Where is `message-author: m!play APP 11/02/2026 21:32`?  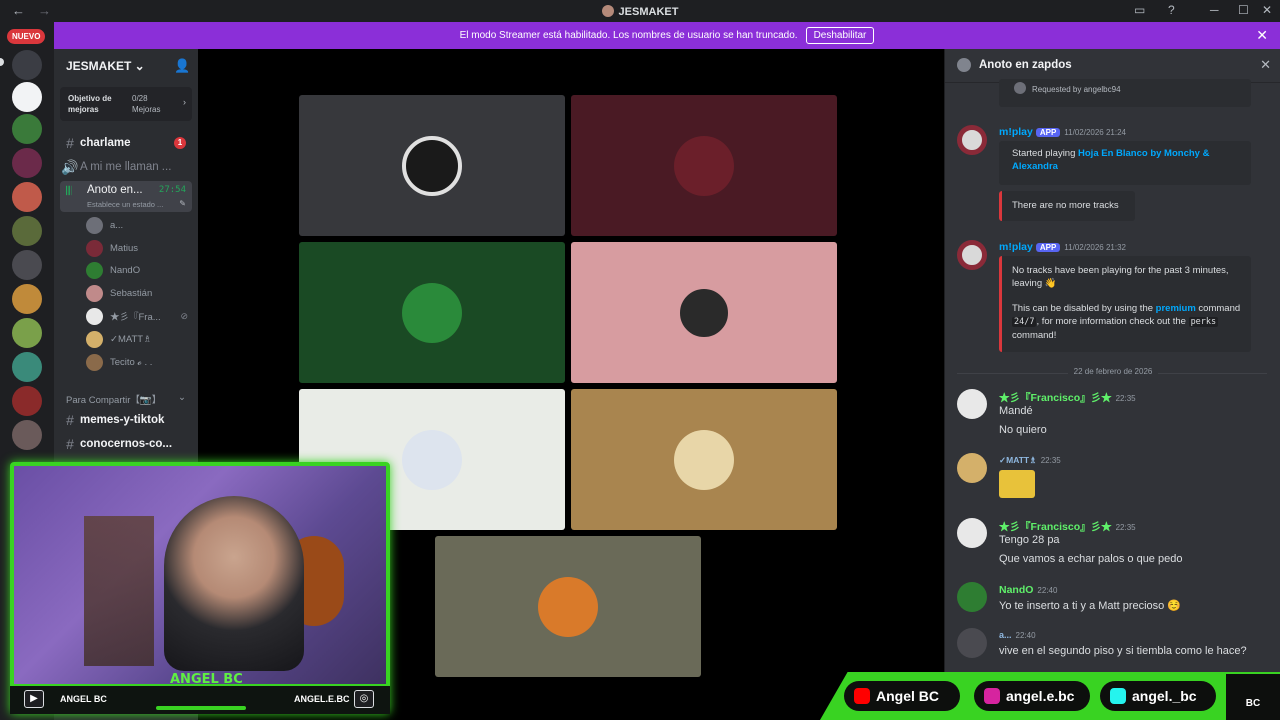
message-author: m!play APP 11/02/2026 21:32 is located at coordinates (1062, 247).